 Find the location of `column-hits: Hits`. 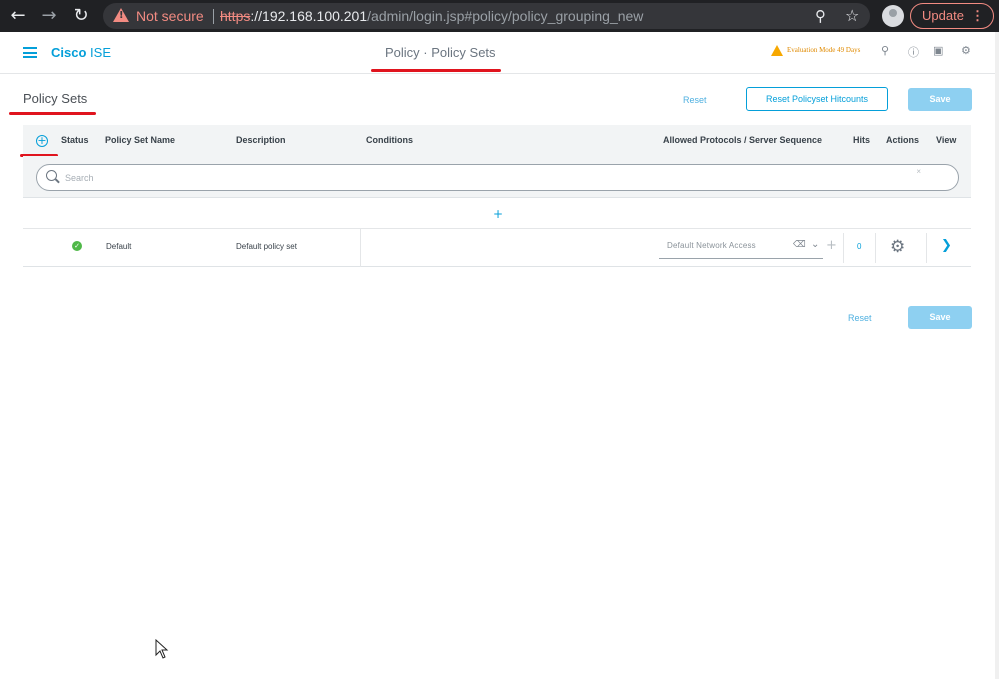

column-hits: Hits is located at coordinates (861, 140).